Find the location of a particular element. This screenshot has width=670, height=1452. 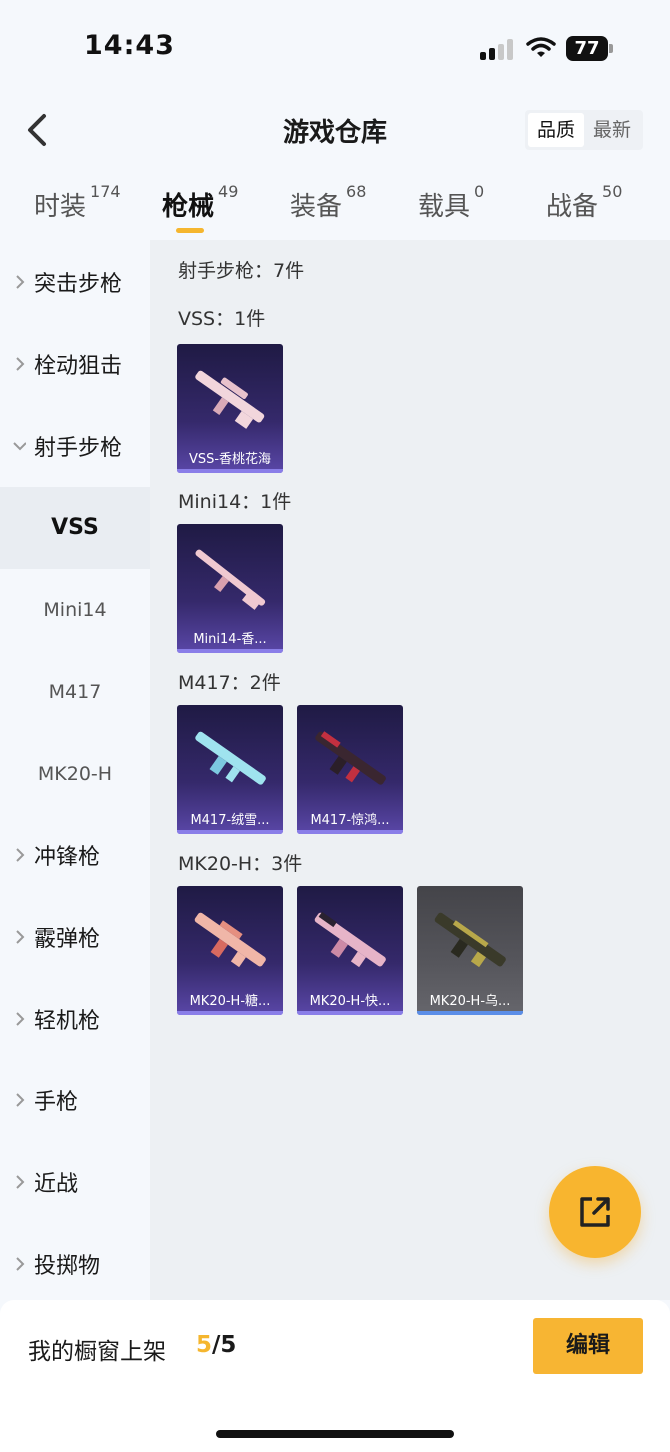

sidebar-item-throwables: 投掷物 is located at coordinates (75, 1265).